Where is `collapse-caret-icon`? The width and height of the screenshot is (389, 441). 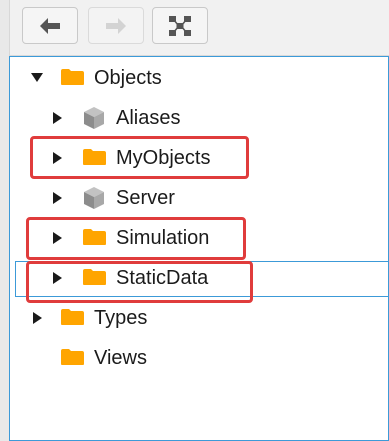
collapse-caret-icon is located at coordinates (37, 77).